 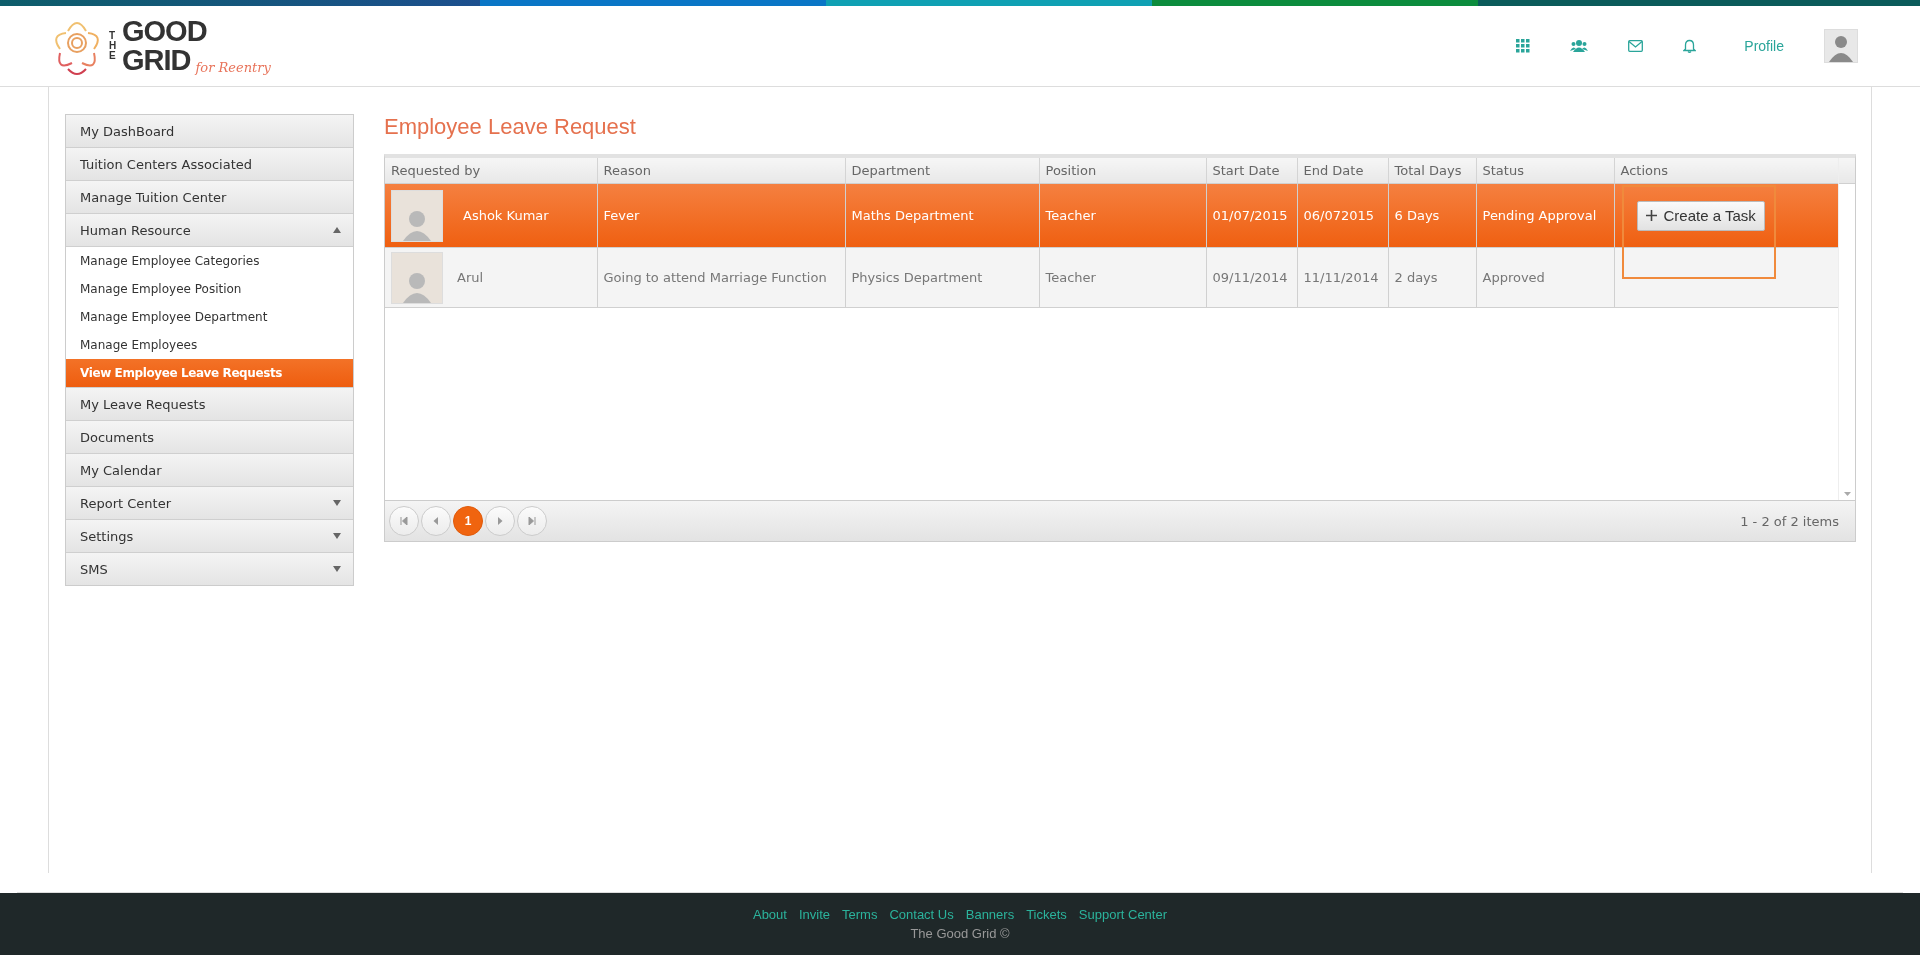 I want to click on sidebar-item: Tuition Centers Associated, so click(x=209, y=164).